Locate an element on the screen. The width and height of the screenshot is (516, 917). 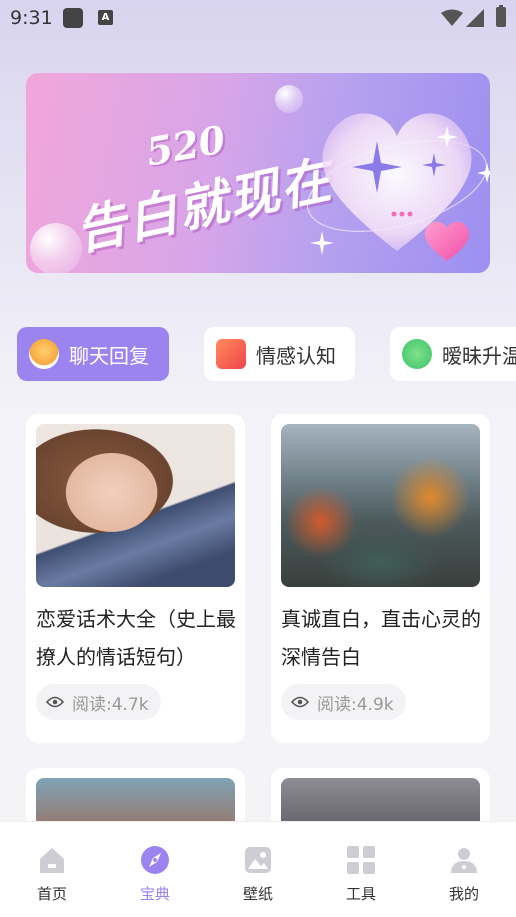
read-count-badge: 阅读:4.9k is located at coordinates (343, 702).